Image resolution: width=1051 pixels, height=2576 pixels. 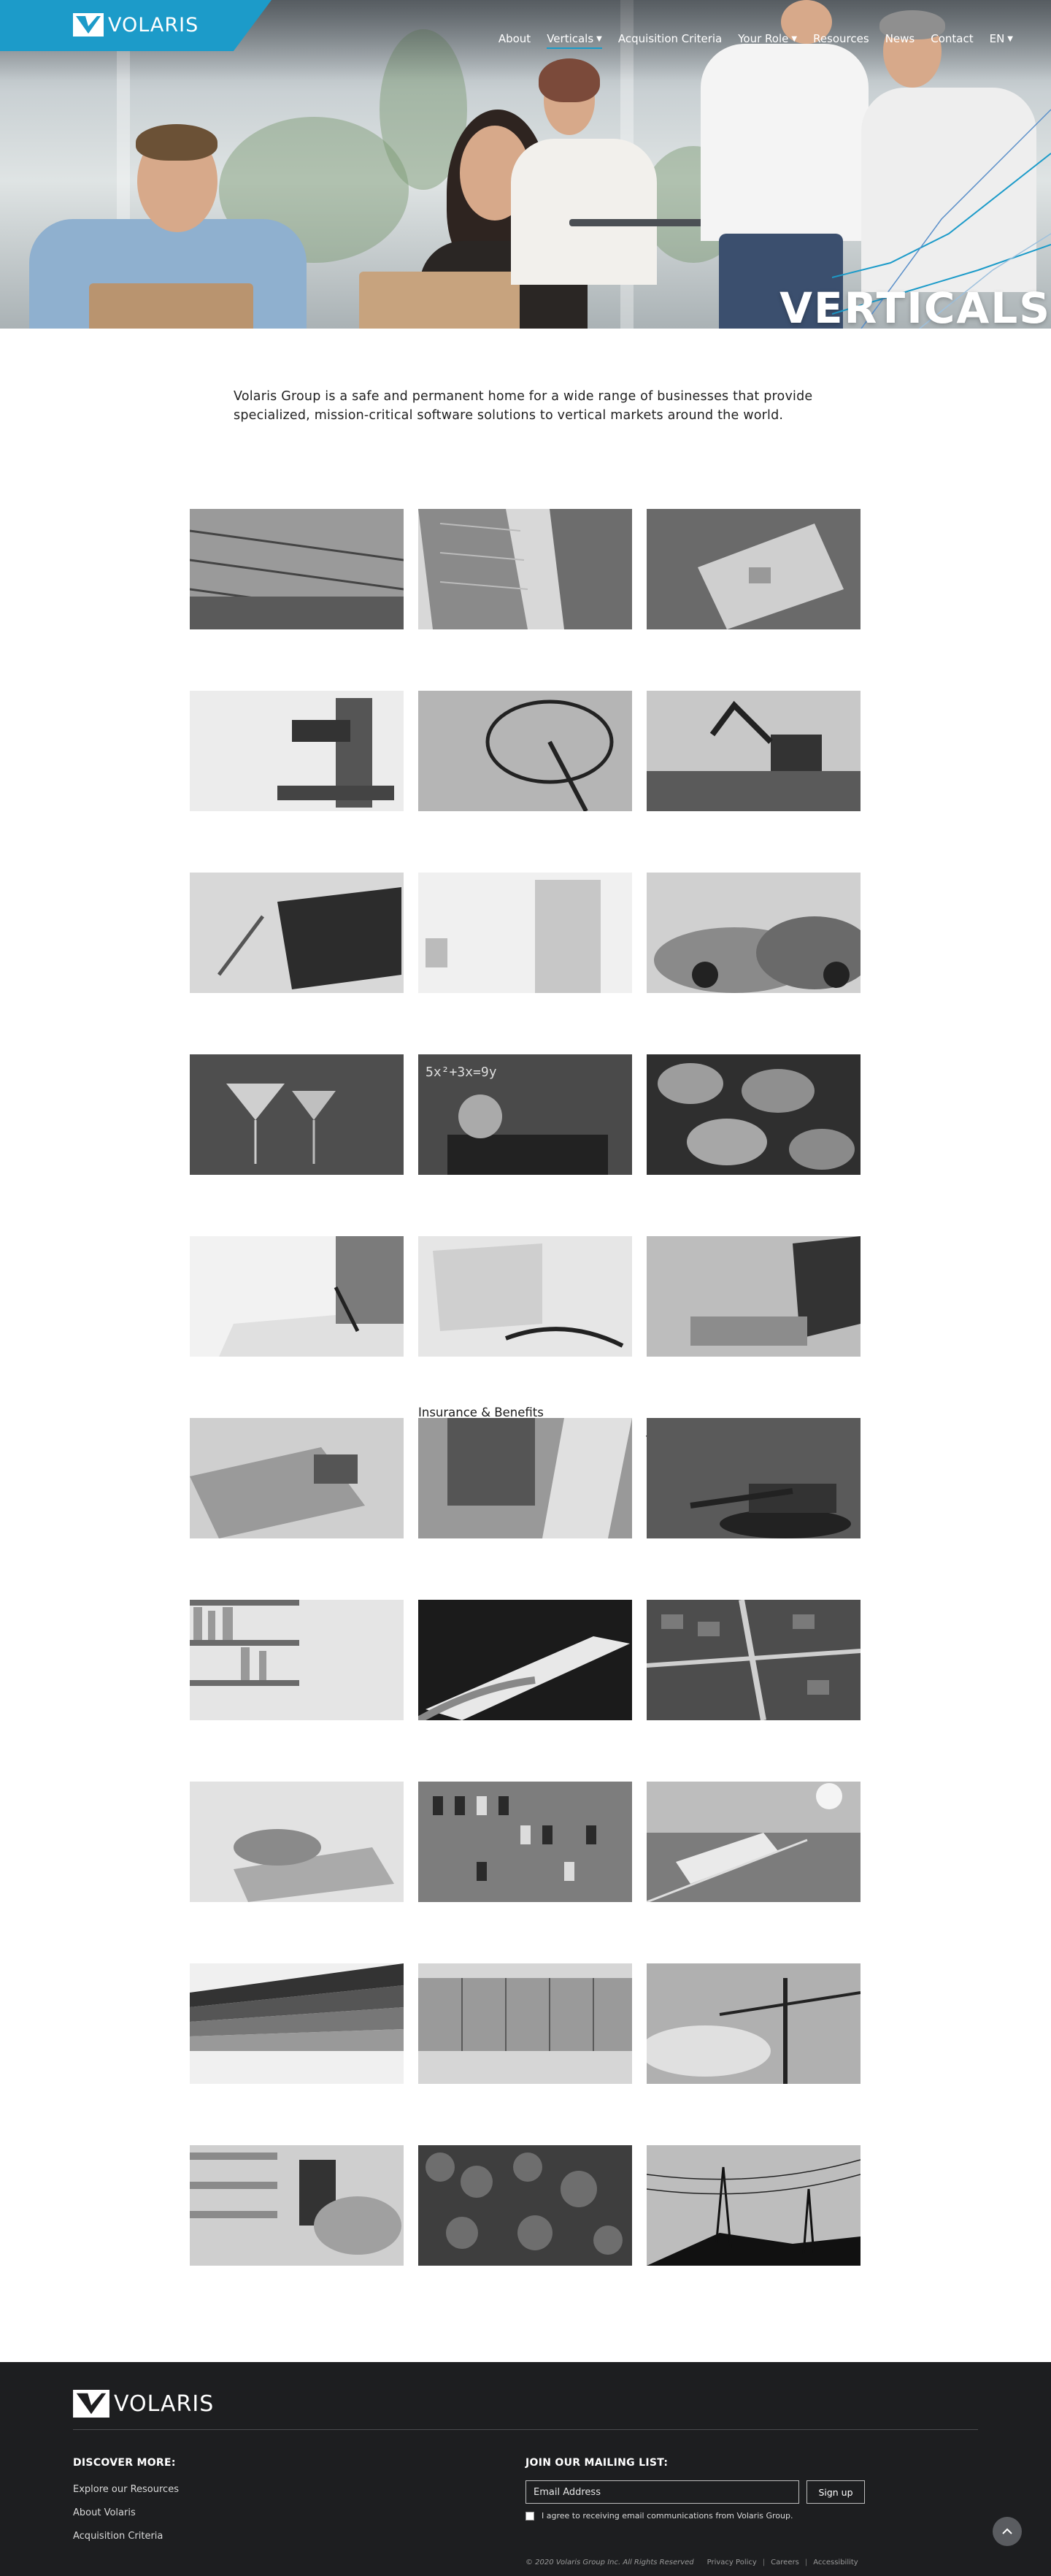 I want to click on chevron-up-icon, so click(x=1007, y=2531).